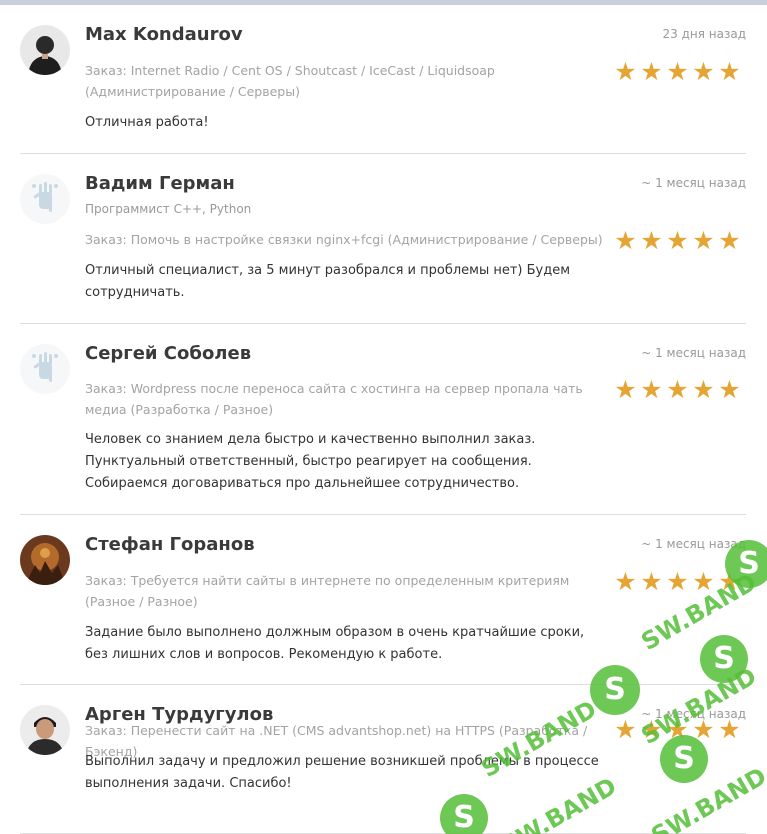 The image size is (767, 834). I want to click on review-date: 23 дня назад, so click(704, 34).